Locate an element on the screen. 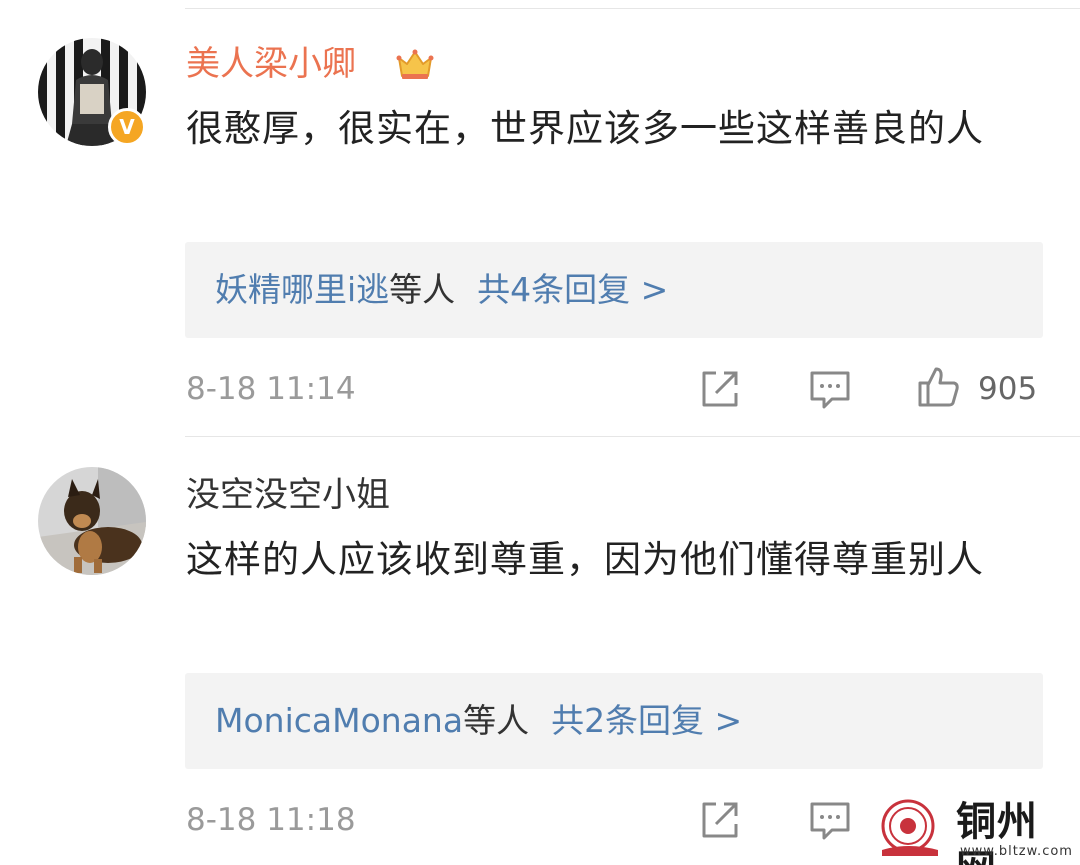  site-watermark: 铜州网 www.bltzw.com is located at coordinates (978, 831).